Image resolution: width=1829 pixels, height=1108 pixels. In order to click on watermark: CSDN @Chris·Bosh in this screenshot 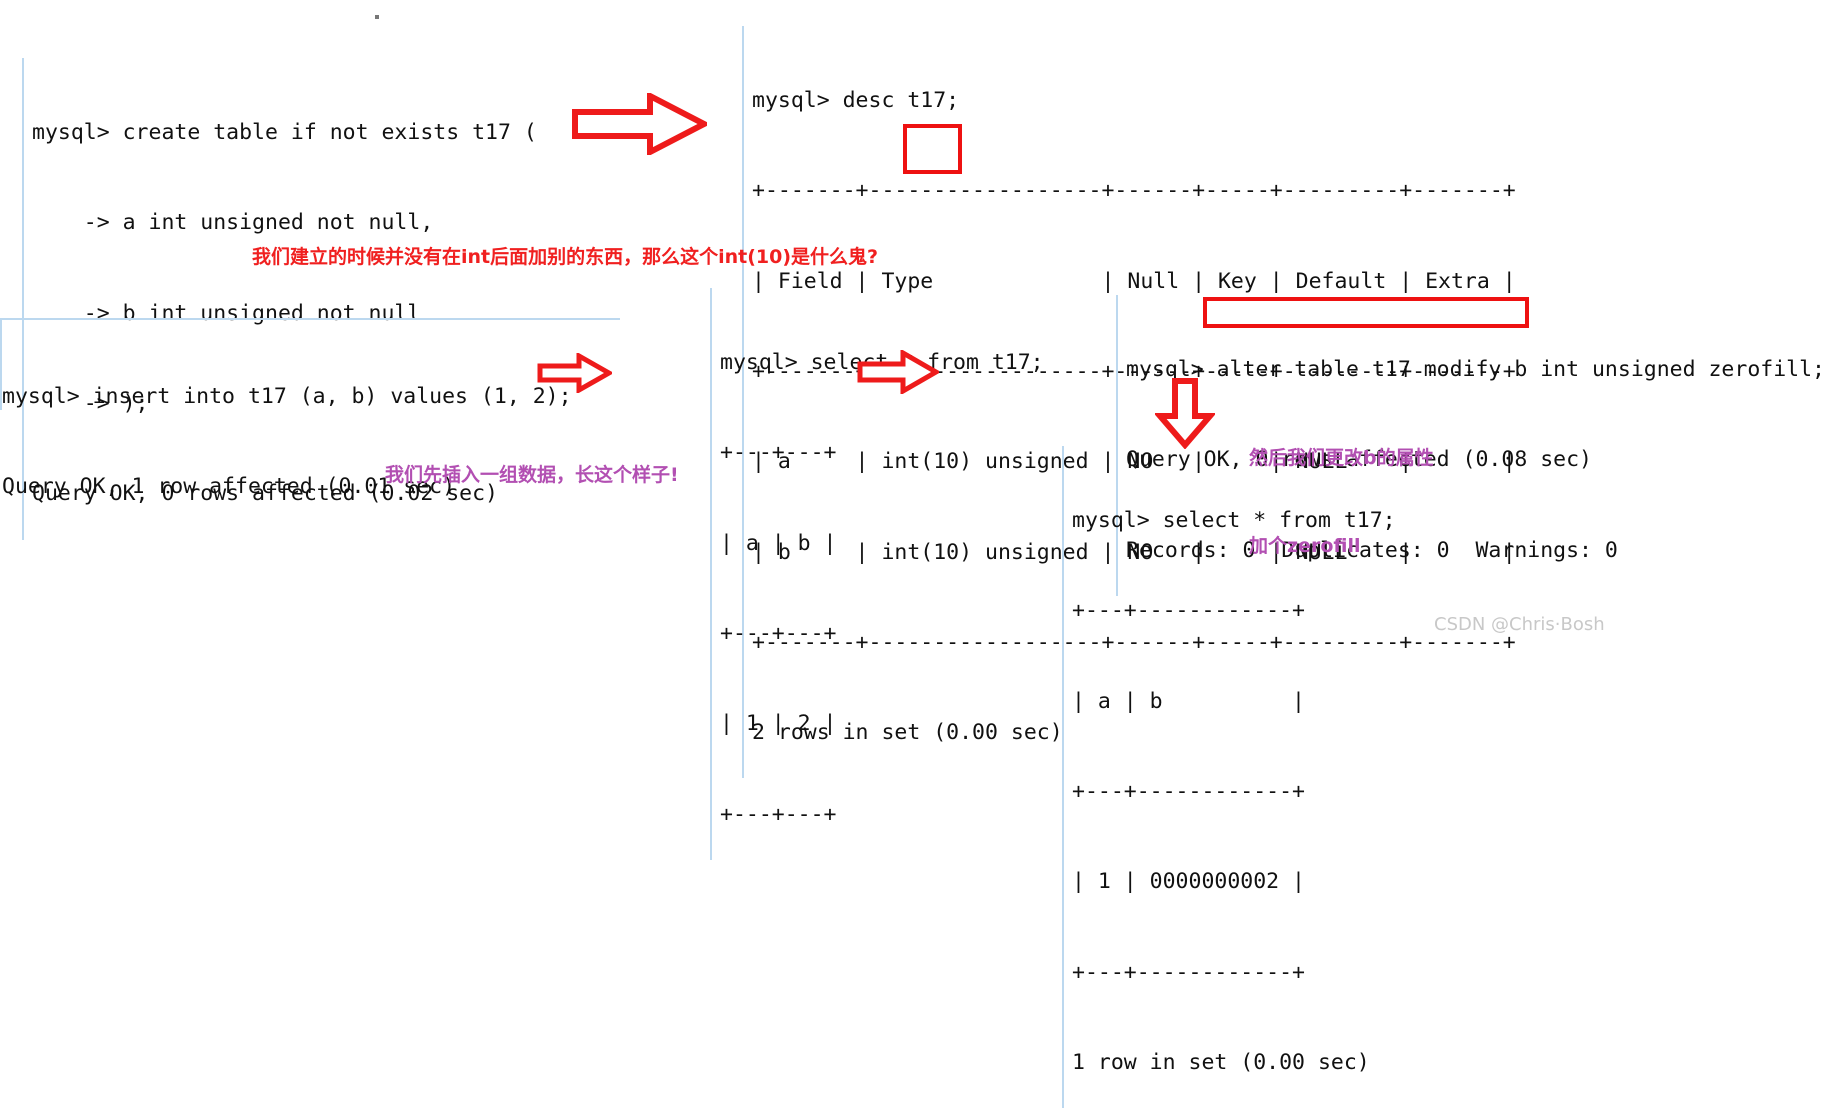, I will do `click(1519, 624)`.